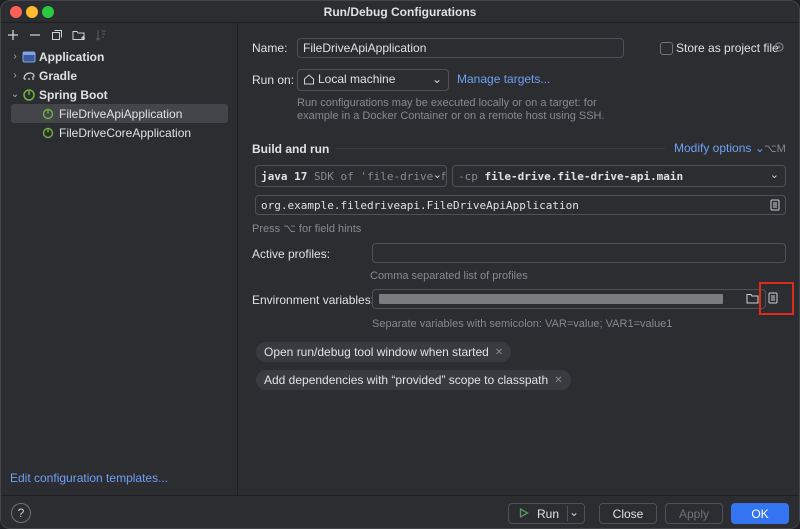 This screenshot has width=800, height=529. I want to click on window-title: Run/Debug Configurations, so click(400, 12).